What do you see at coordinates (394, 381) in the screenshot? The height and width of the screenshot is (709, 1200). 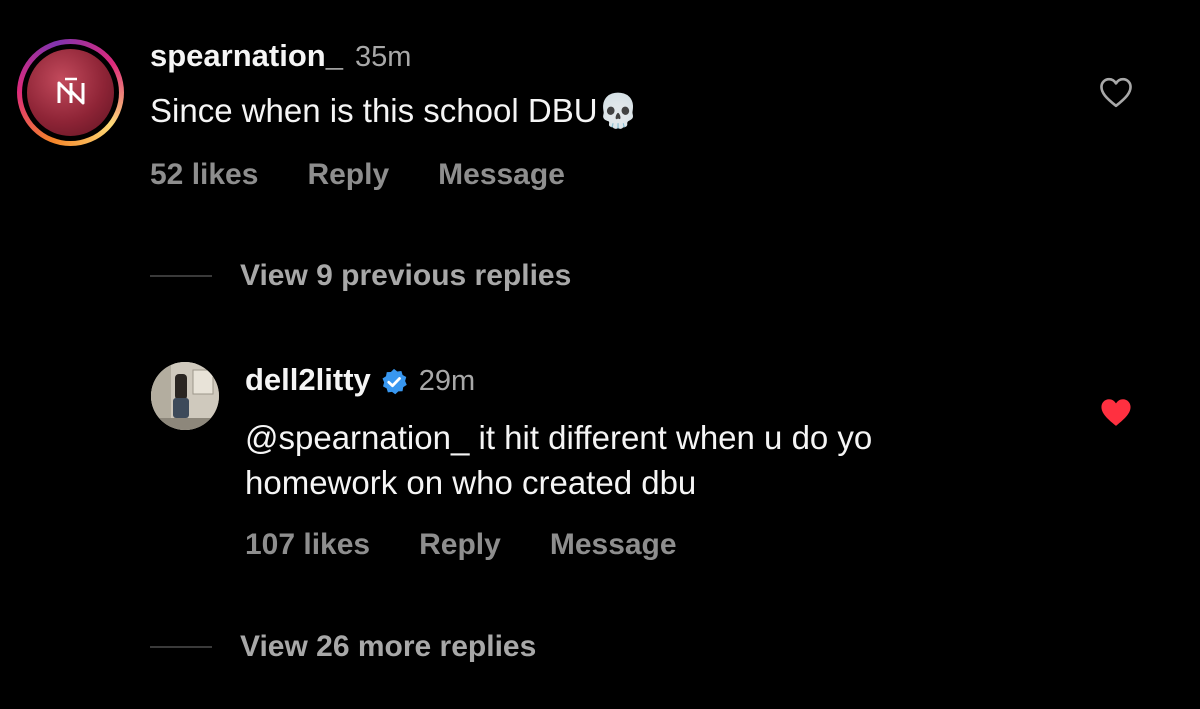 I see `verified-badge-icon` at bounding box center [394, 381].